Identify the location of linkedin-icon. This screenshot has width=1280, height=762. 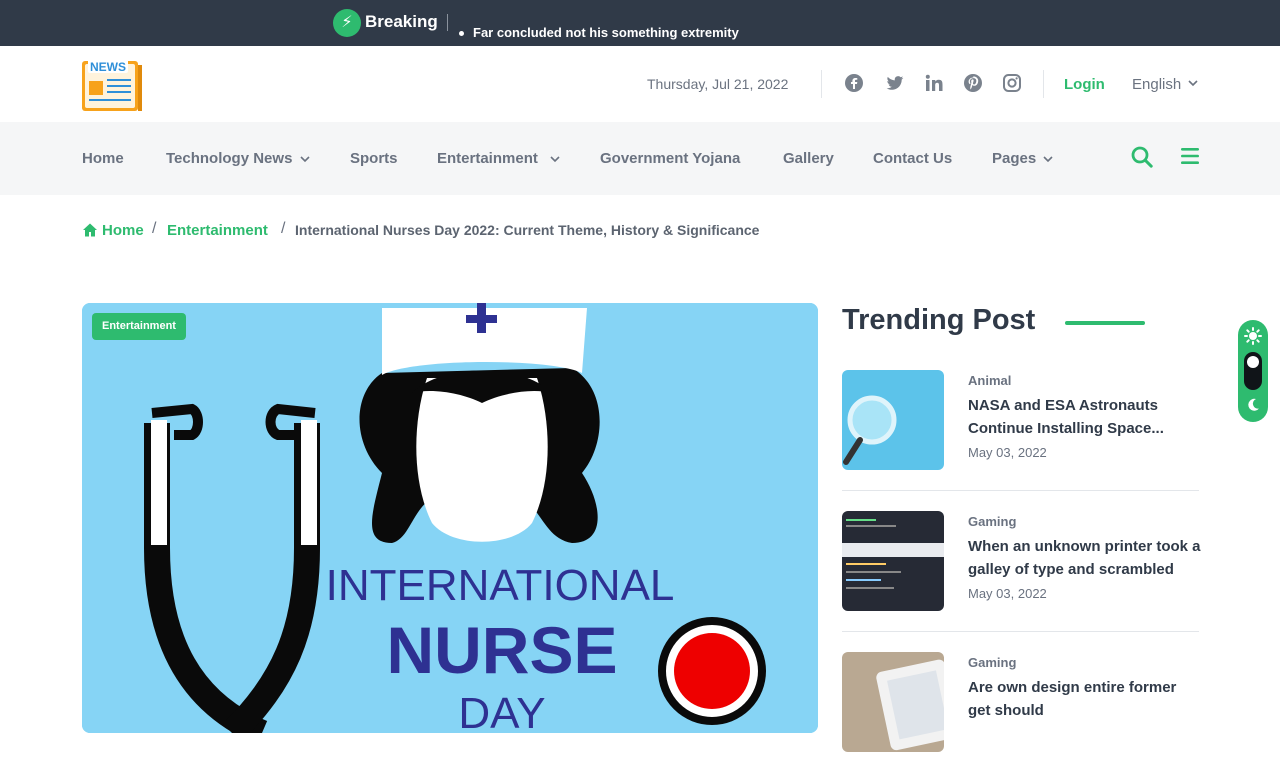
(934, 83).